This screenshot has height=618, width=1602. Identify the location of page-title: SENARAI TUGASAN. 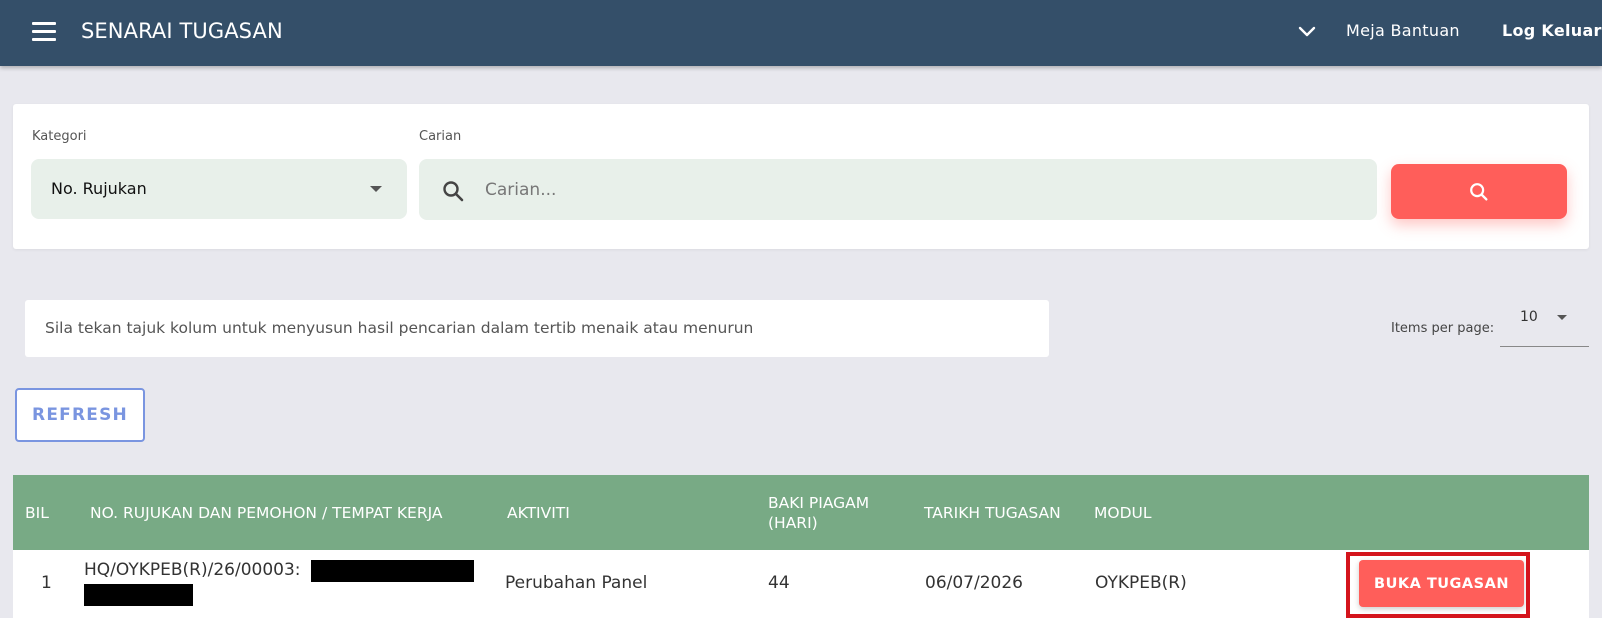
(182, 31).